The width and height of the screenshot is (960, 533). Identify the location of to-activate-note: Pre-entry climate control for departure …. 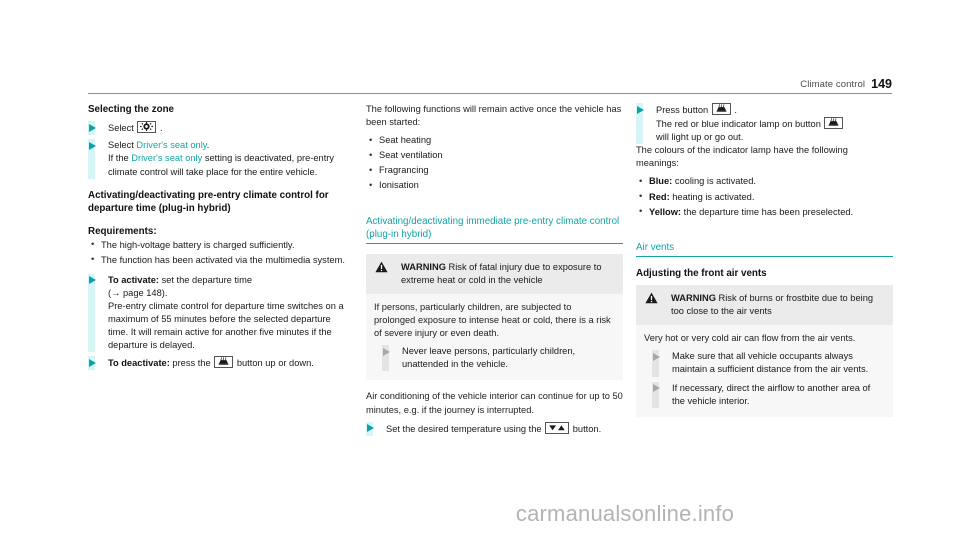
(226, 325).